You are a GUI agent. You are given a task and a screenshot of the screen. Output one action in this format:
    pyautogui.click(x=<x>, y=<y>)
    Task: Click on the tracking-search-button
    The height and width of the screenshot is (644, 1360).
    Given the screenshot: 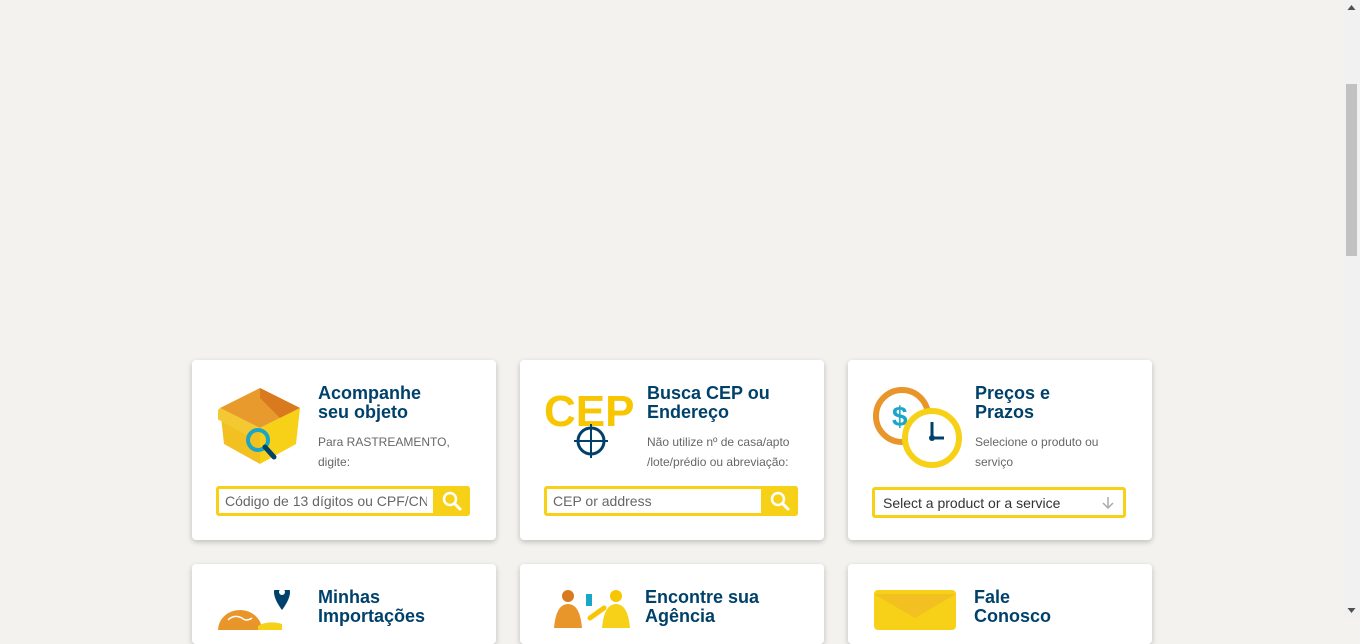 What is the action you would take?
    pyautogui.click(x=451, y=501)
    